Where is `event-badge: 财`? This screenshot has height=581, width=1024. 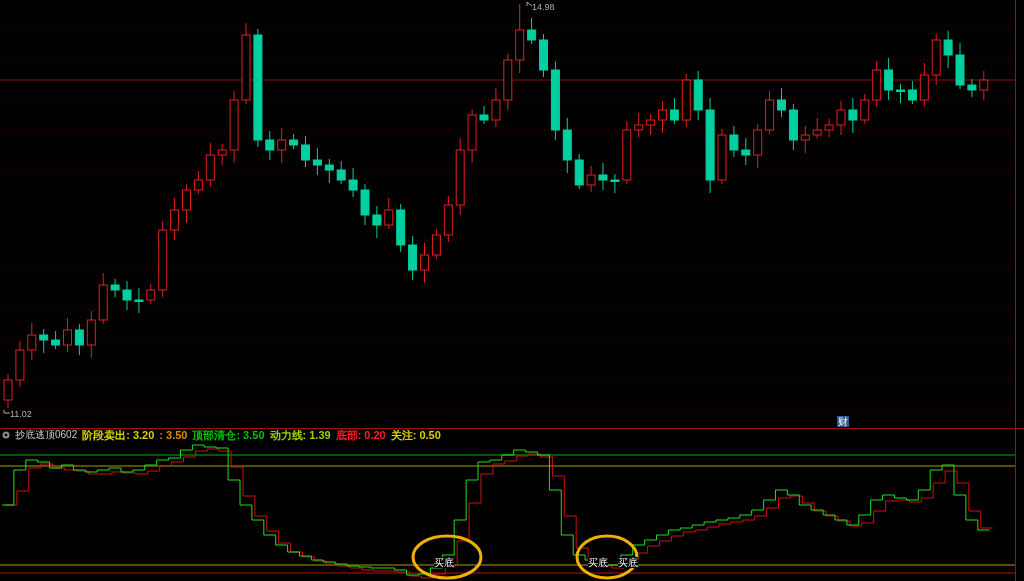 event-badge: 财 is located at coordinates (843, 421).